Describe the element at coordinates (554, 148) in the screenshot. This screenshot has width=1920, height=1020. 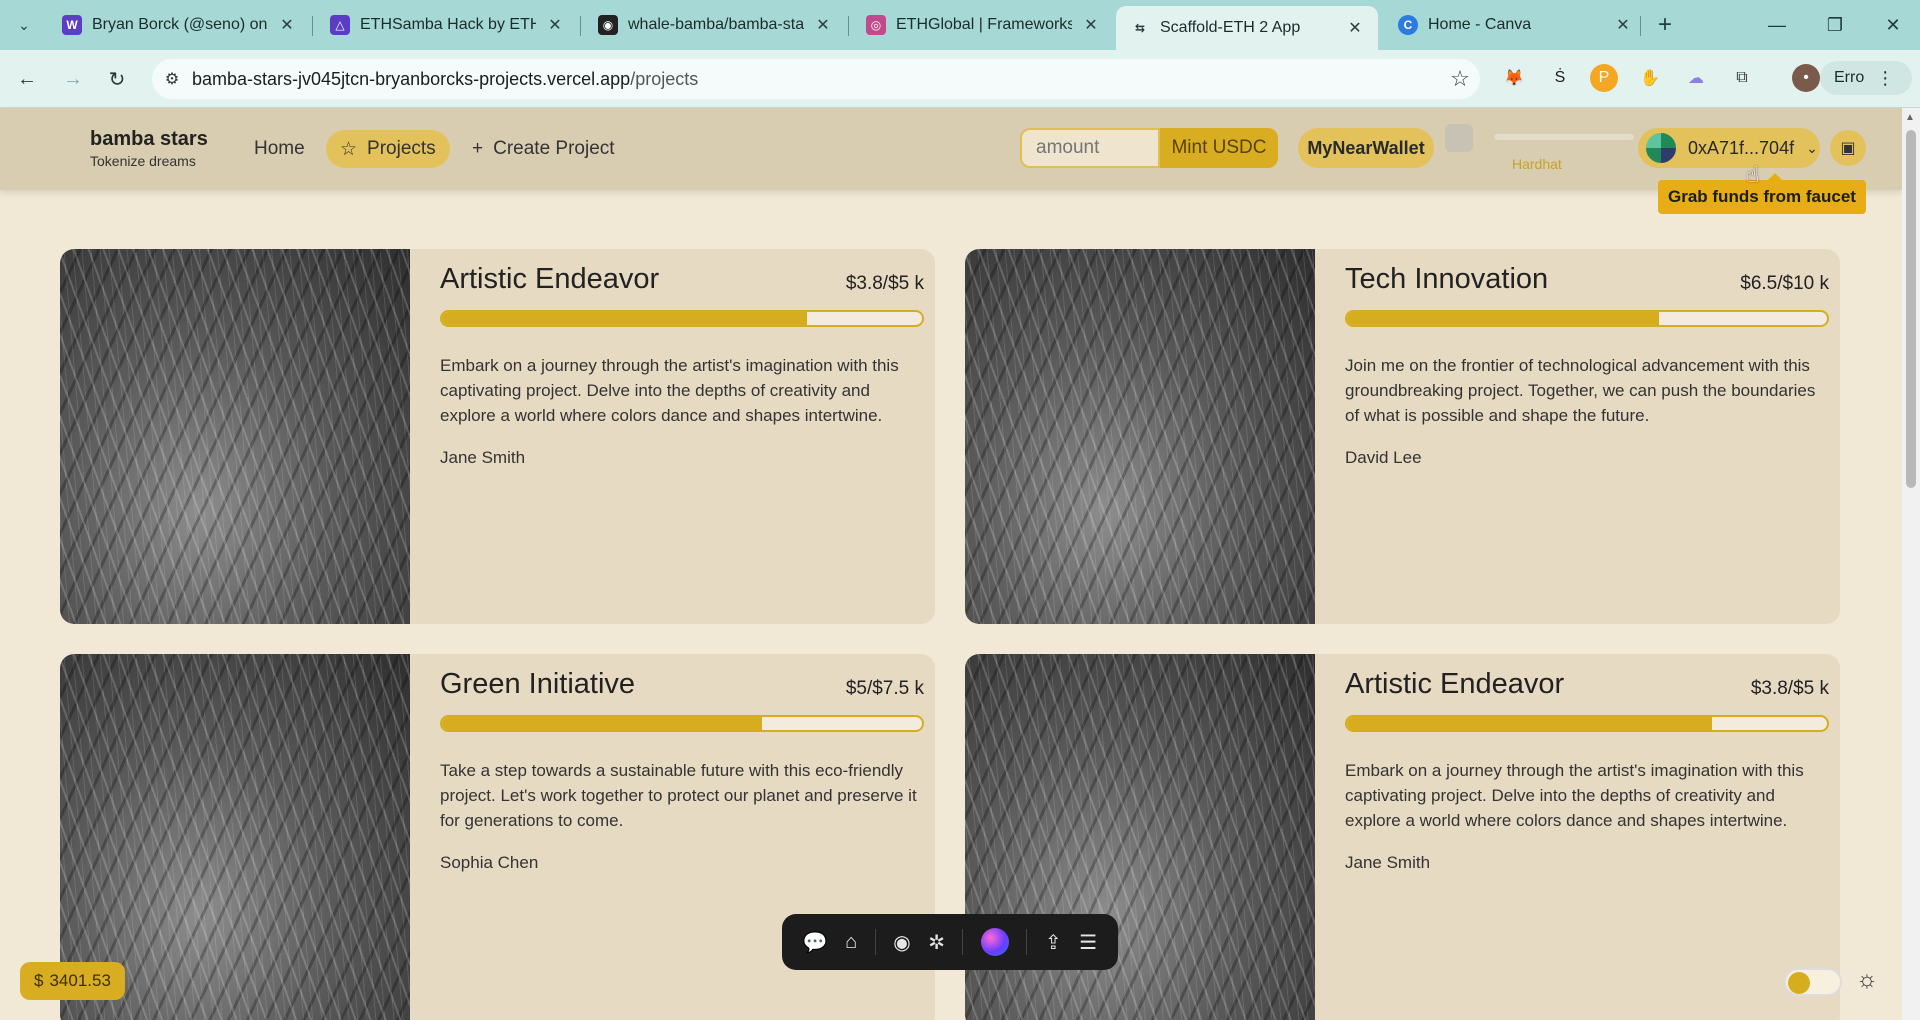
I see `nav-create-label: Create Project` at that location.